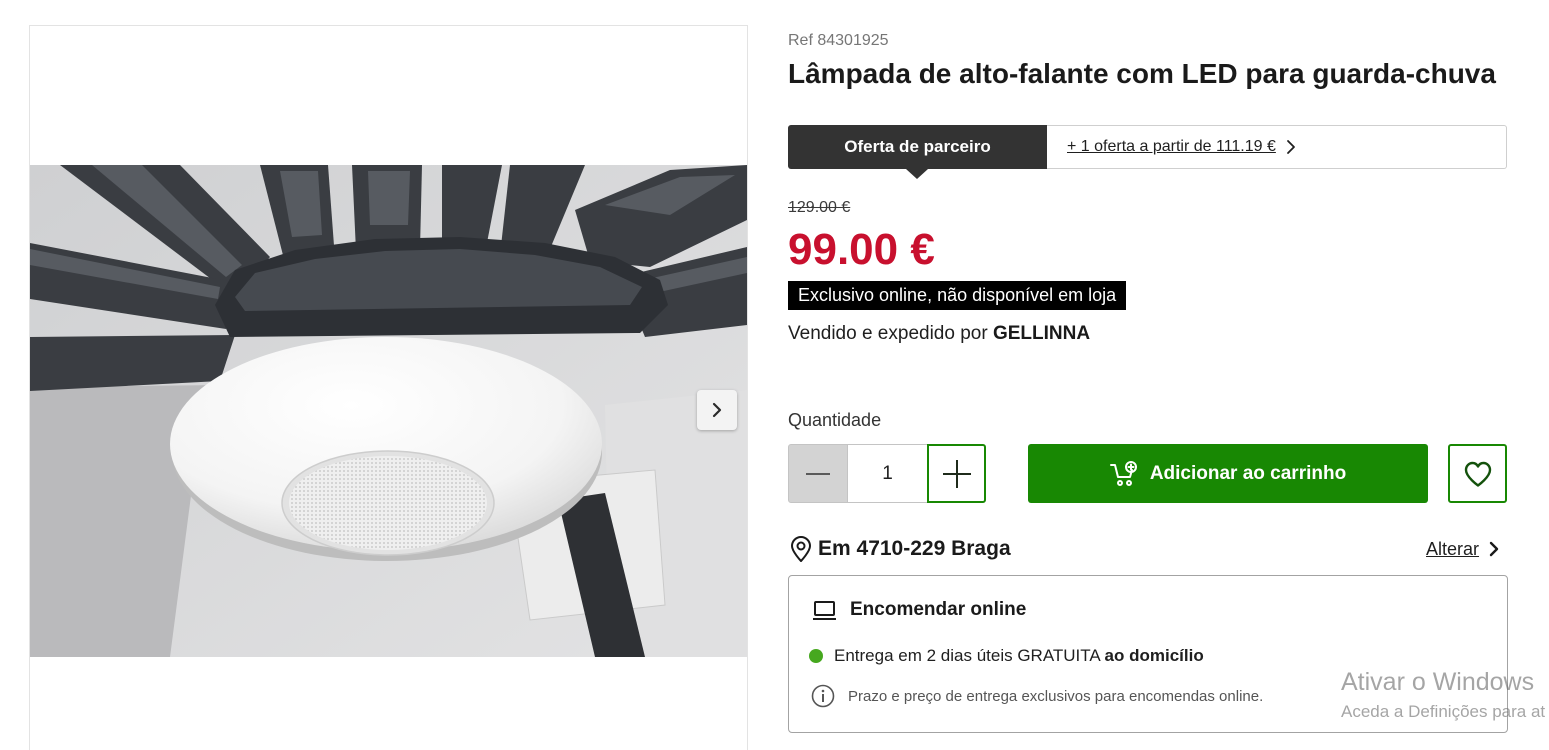 The height and width of the screenshot is (750, 1549). What do you see at coordinates (388, 503) in the screenshot?
I see `speaker-grille` at bounding box center [388, 503].